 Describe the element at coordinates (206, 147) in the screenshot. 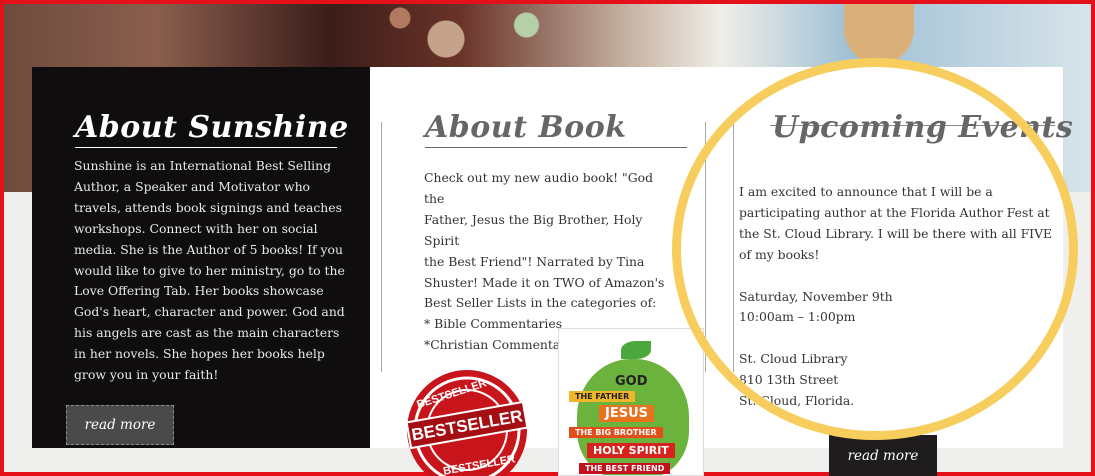

I see `about-sunshine-underline` at that location.